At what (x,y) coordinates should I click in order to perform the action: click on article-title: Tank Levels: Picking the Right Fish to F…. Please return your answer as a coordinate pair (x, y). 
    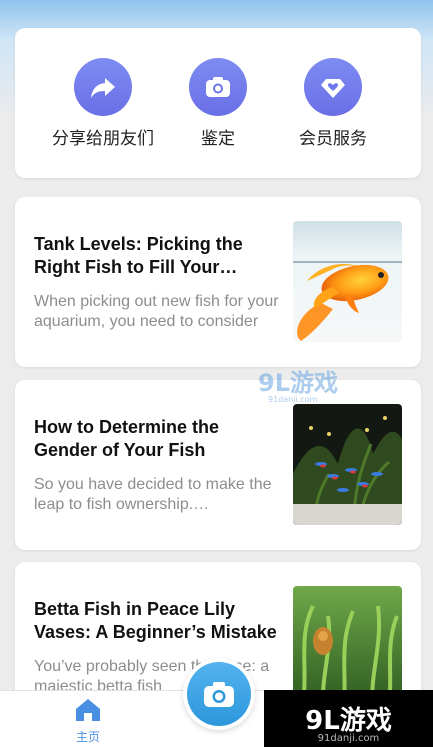
    Looking at the image, I should click on (138, 255).